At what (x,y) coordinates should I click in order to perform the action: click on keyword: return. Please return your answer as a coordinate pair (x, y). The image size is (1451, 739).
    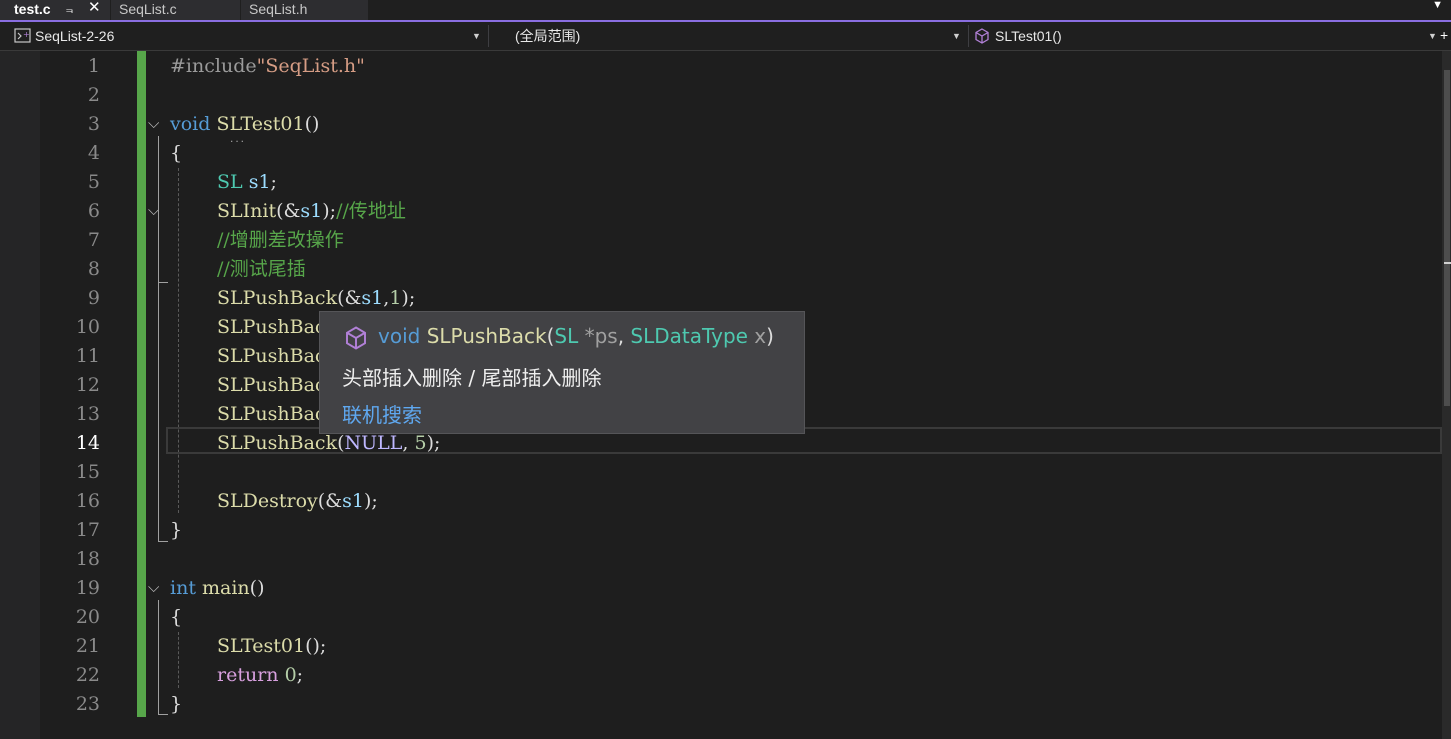
    Looking at the image, I should click on (248, 675).